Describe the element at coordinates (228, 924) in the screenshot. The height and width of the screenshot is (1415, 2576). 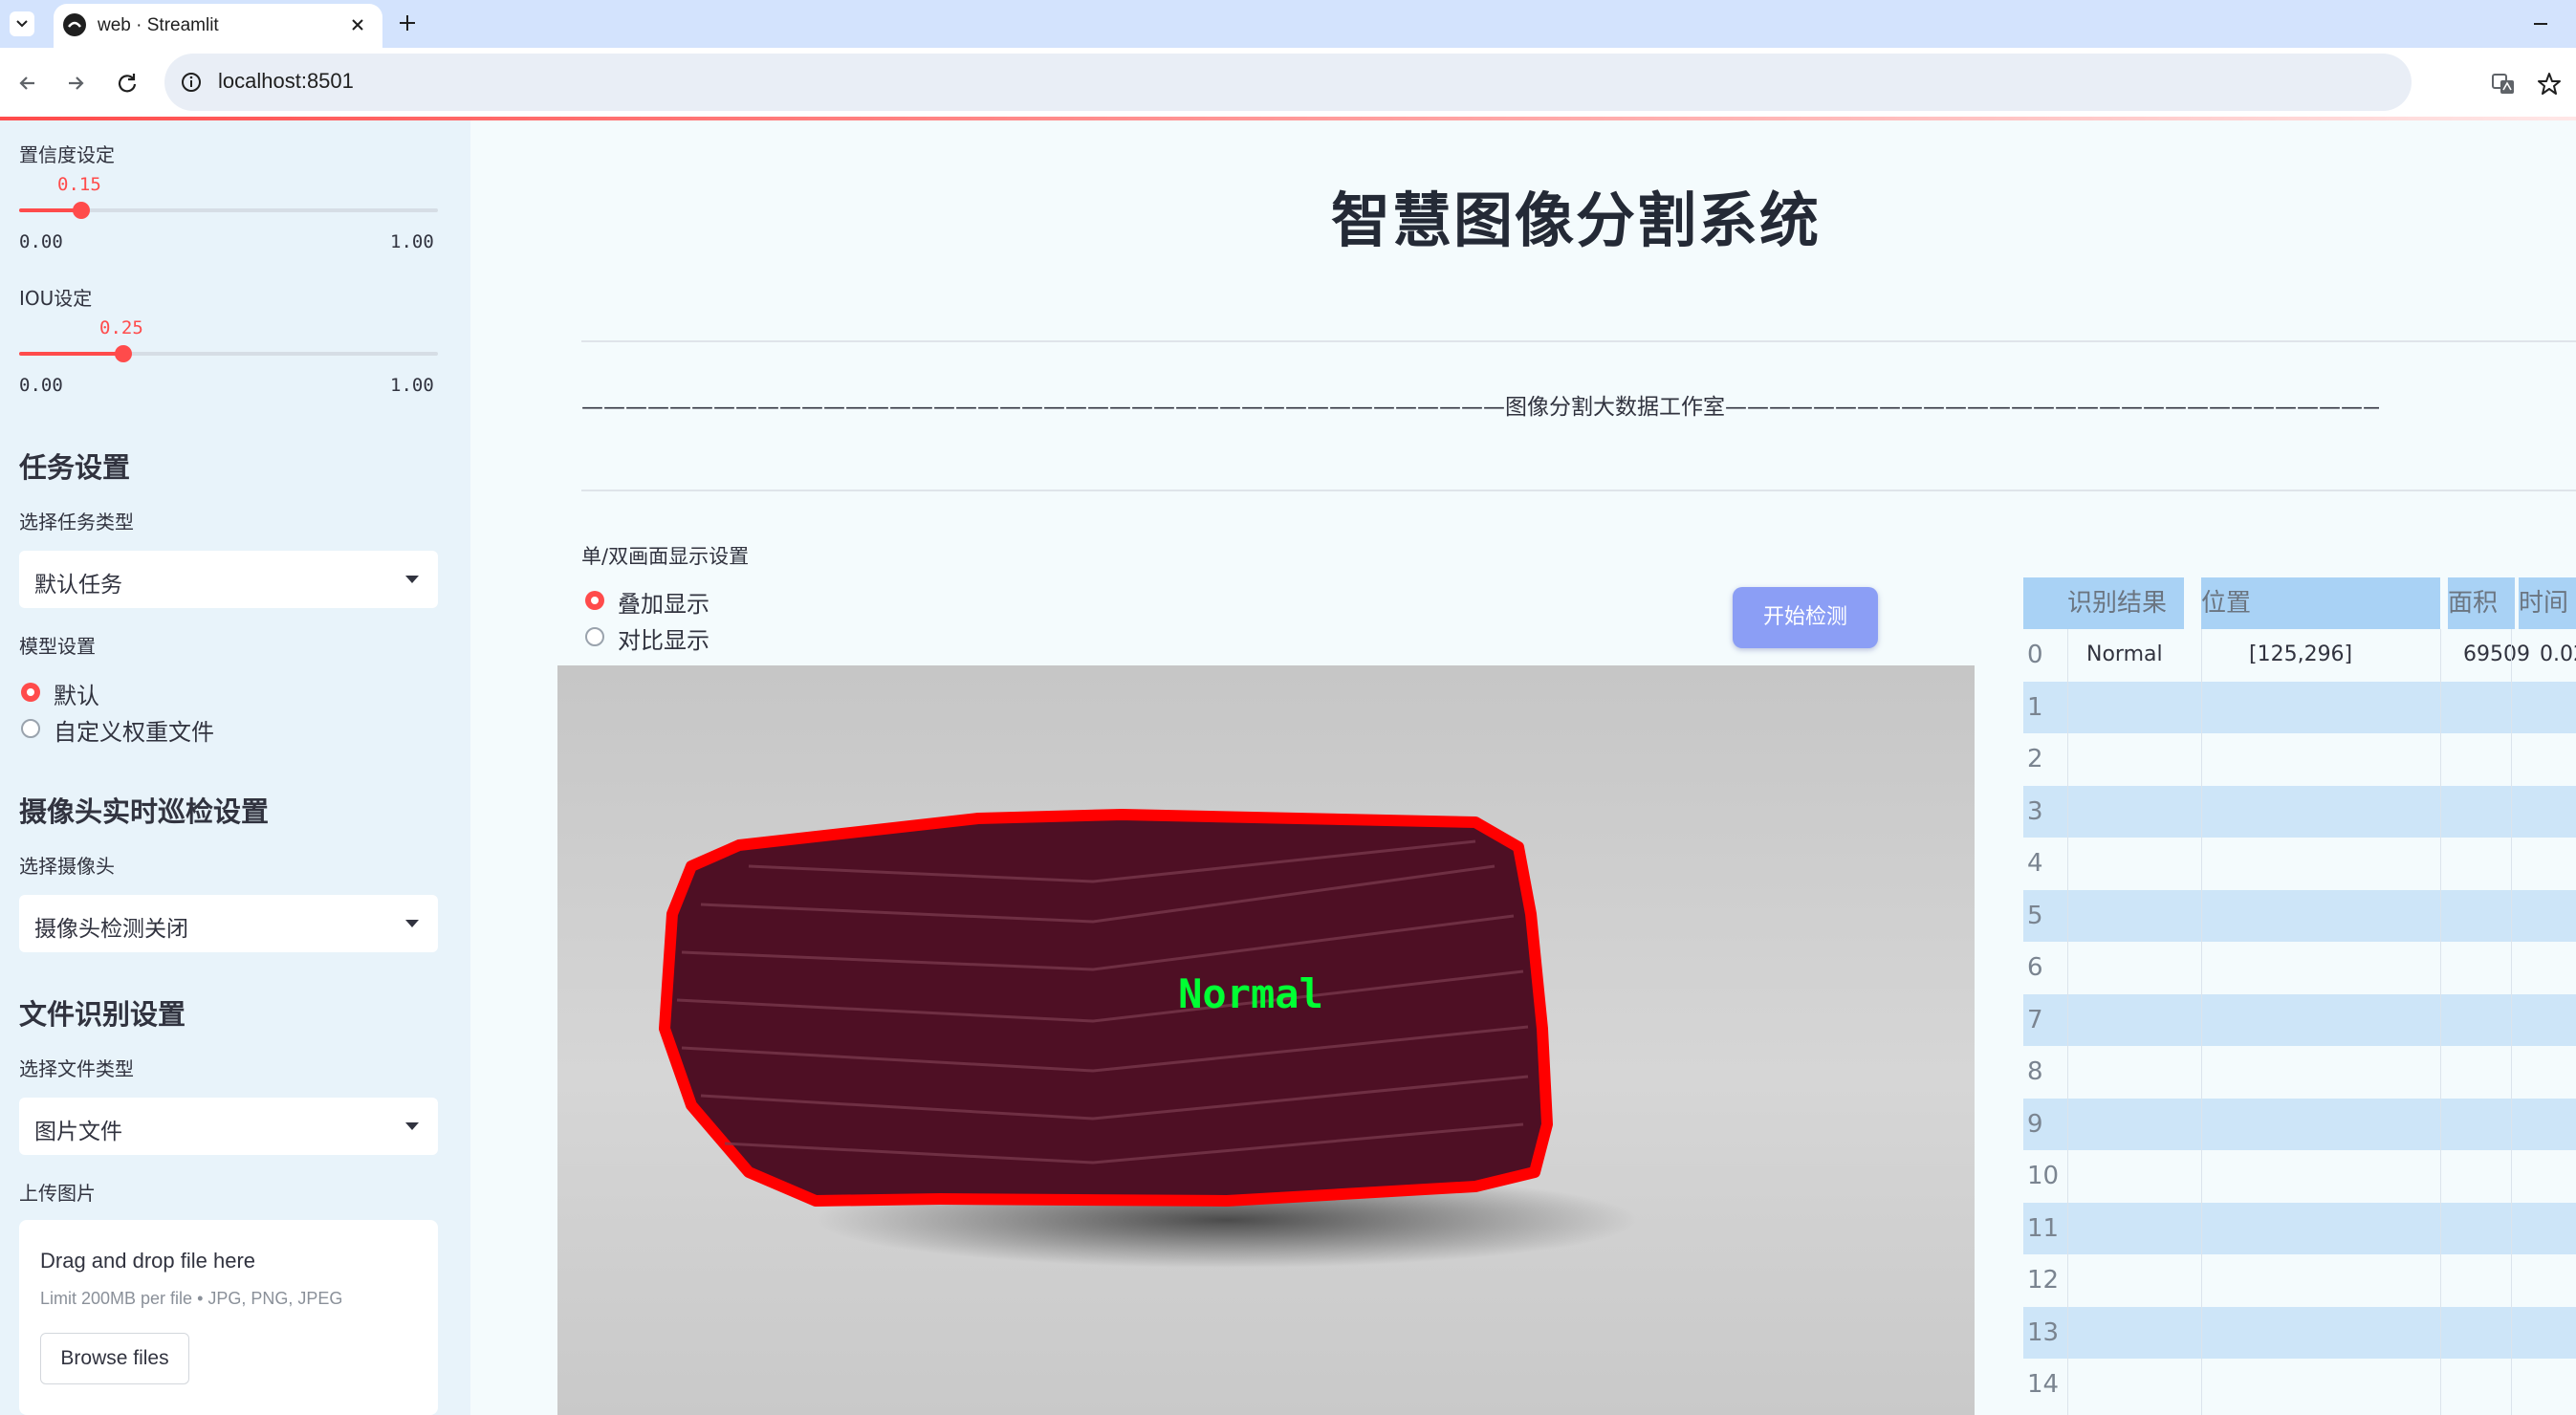
I see `camera-select: 摄像头检测关闭` at that location.